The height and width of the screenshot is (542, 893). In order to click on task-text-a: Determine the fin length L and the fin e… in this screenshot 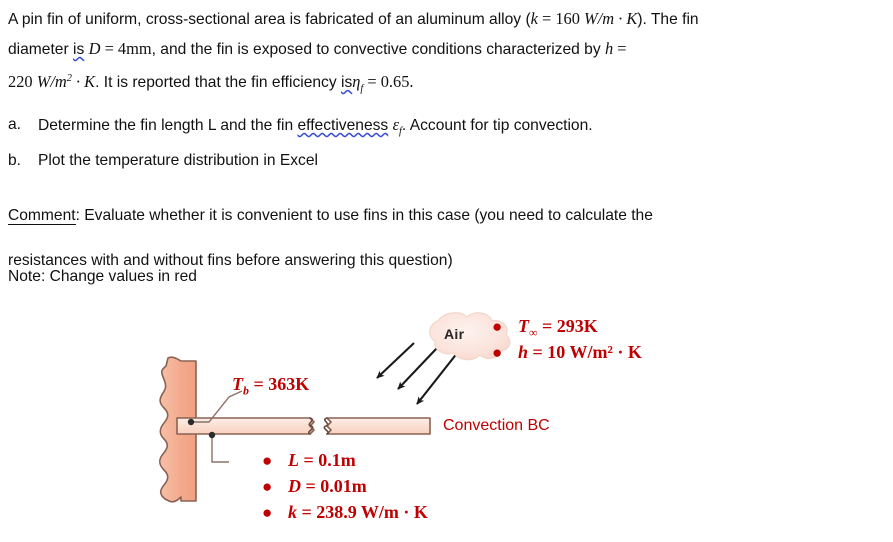, I will do `click(315, 128)`.